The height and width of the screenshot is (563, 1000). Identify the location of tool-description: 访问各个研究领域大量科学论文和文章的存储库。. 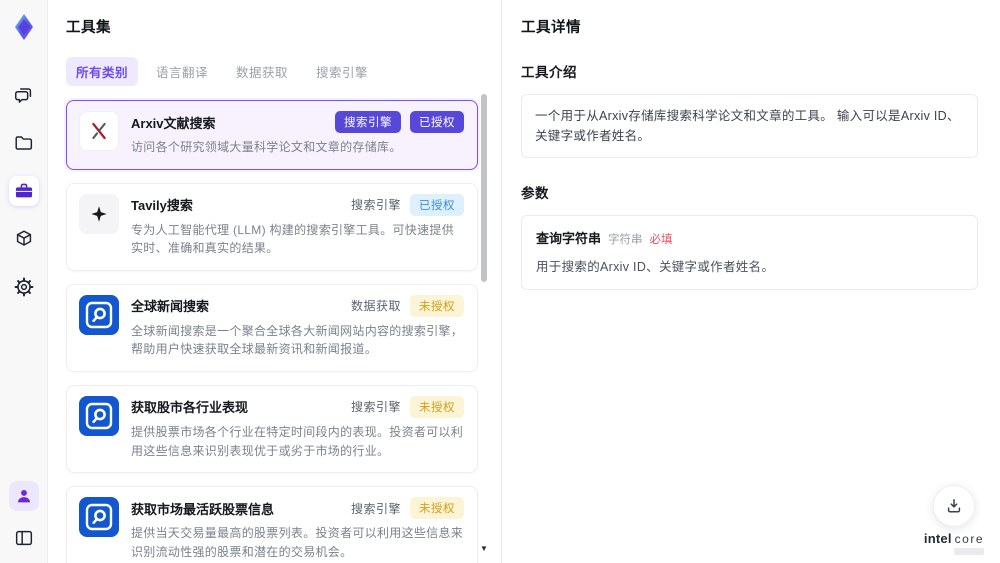
(266, 147).